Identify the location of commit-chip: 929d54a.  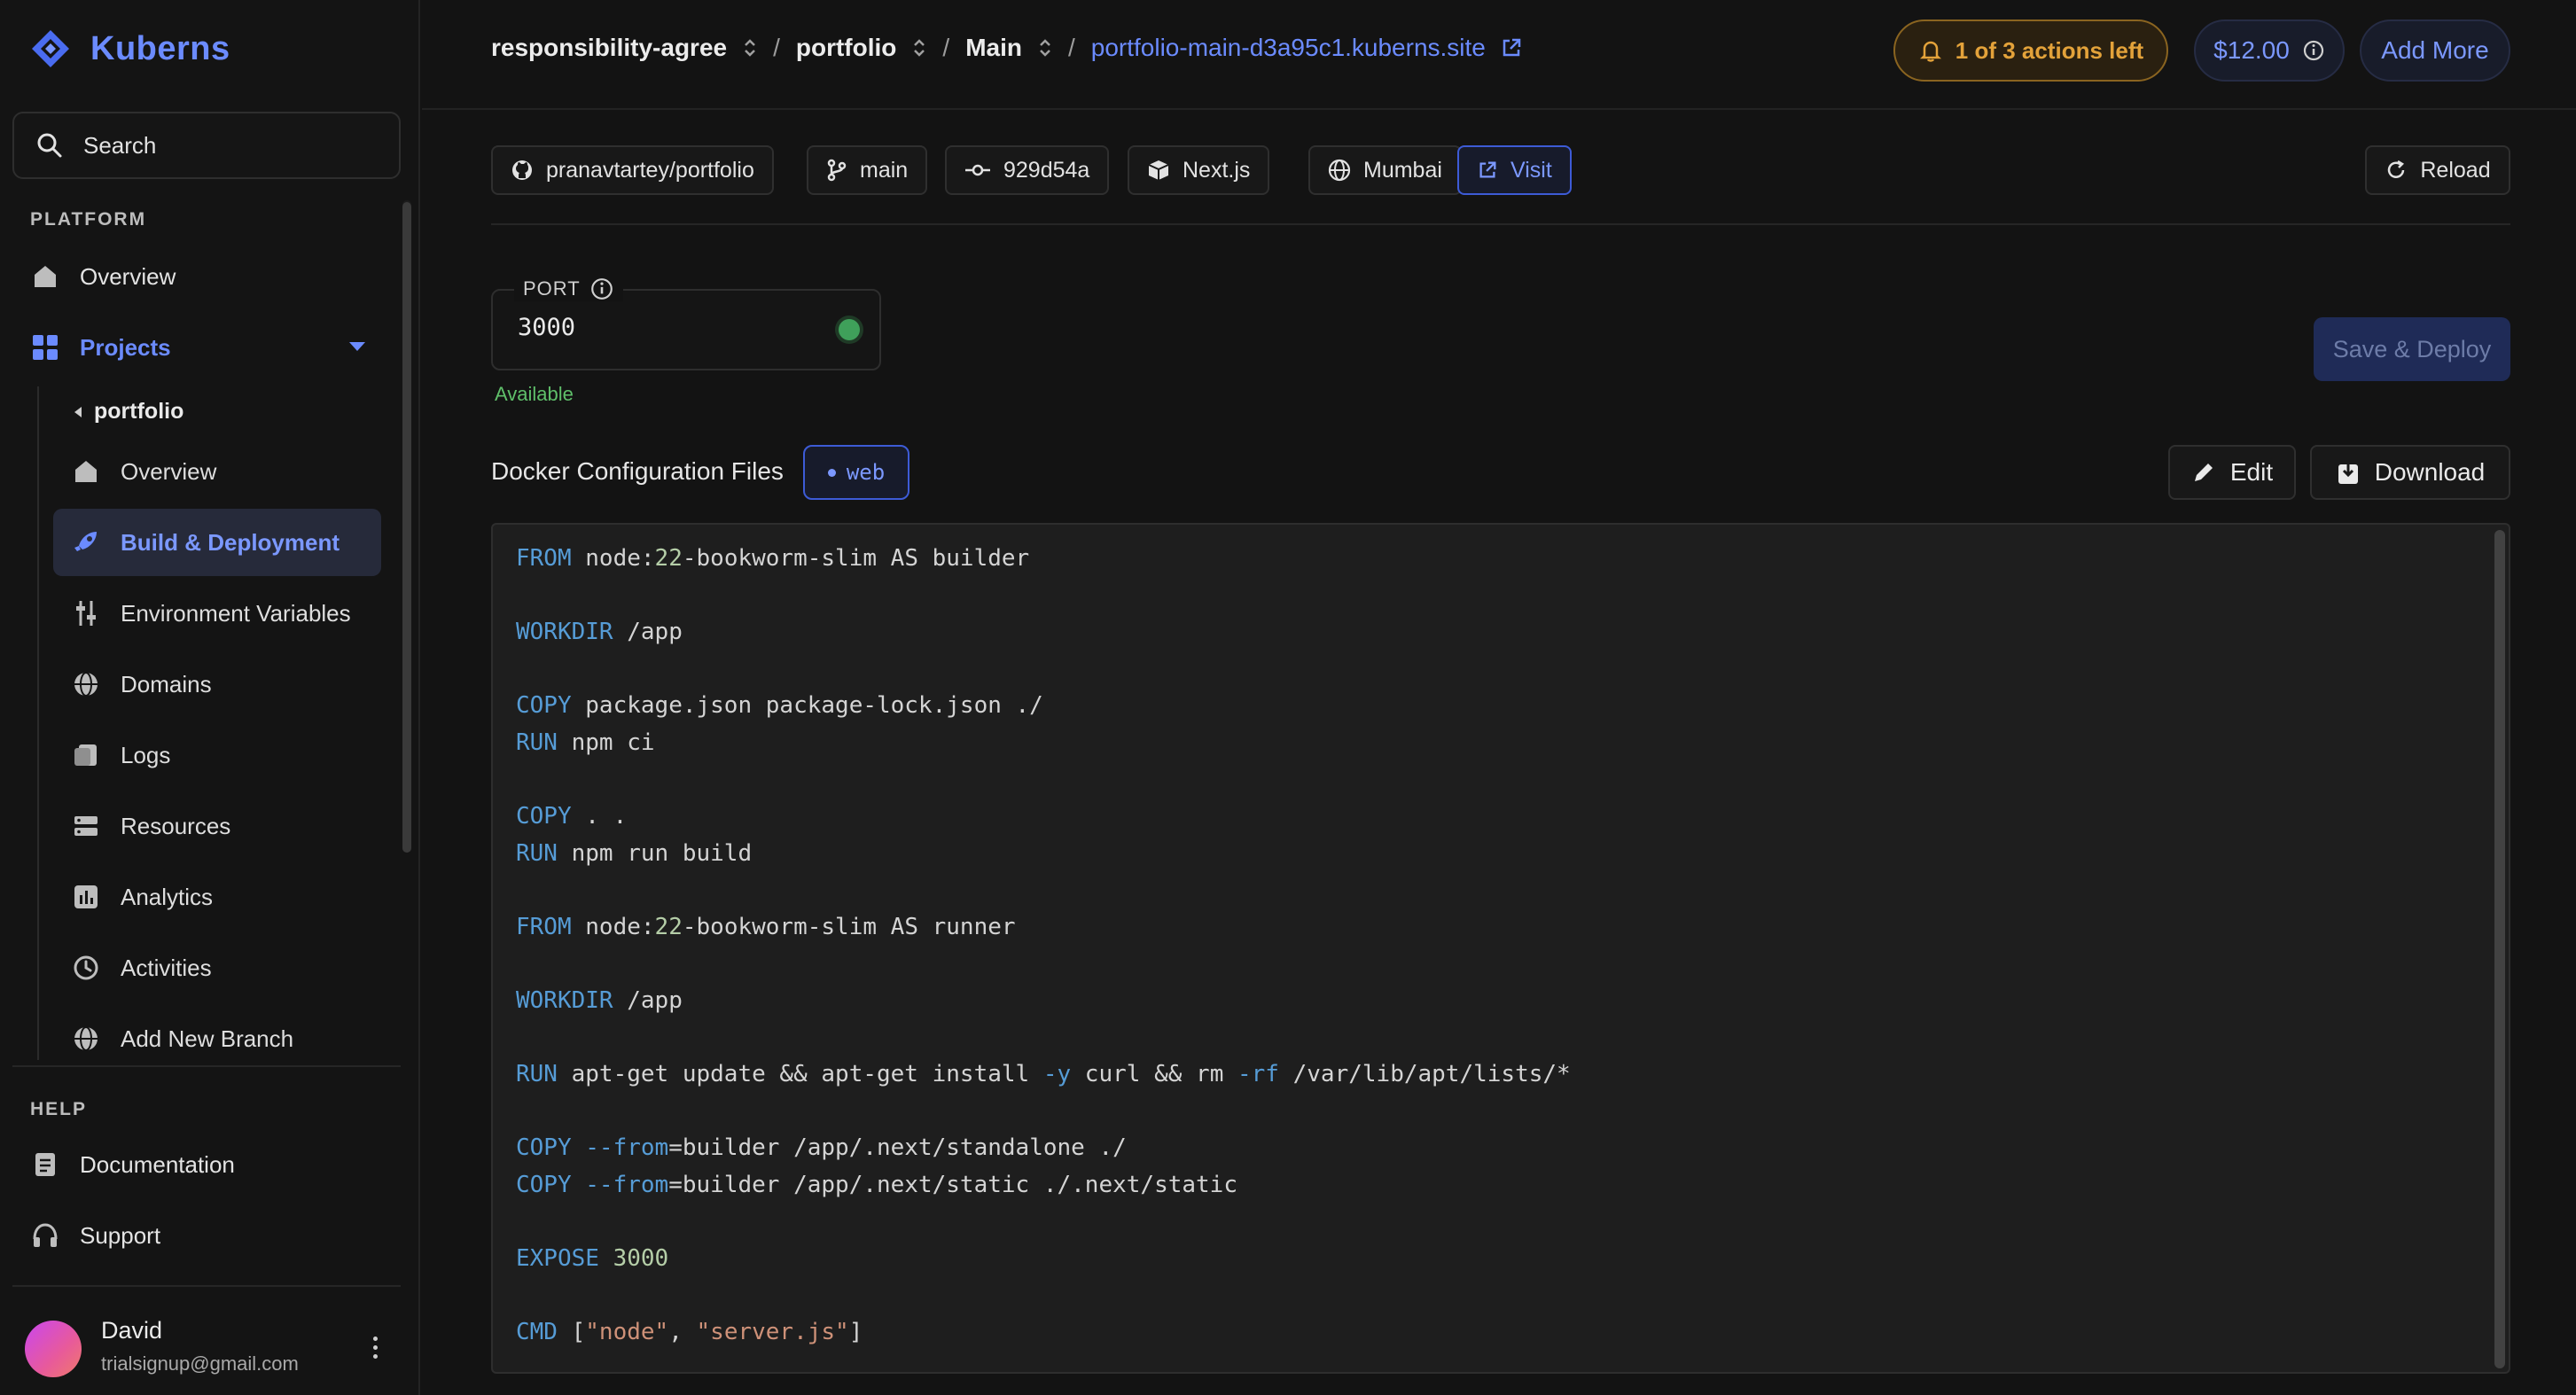
(1027, 170).